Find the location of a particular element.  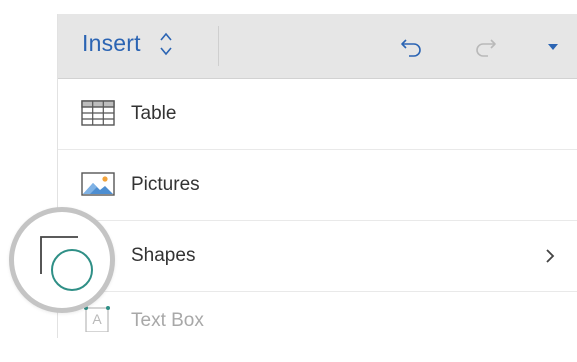

chevron-right-icon is located at coordinates (550, 256).